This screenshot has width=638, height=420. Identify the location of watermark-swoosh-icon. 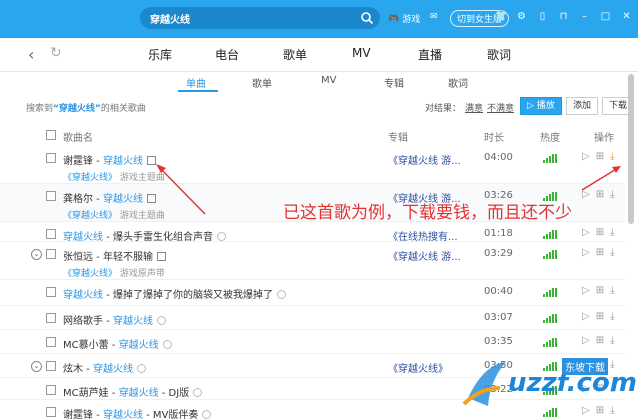
(484, 384).